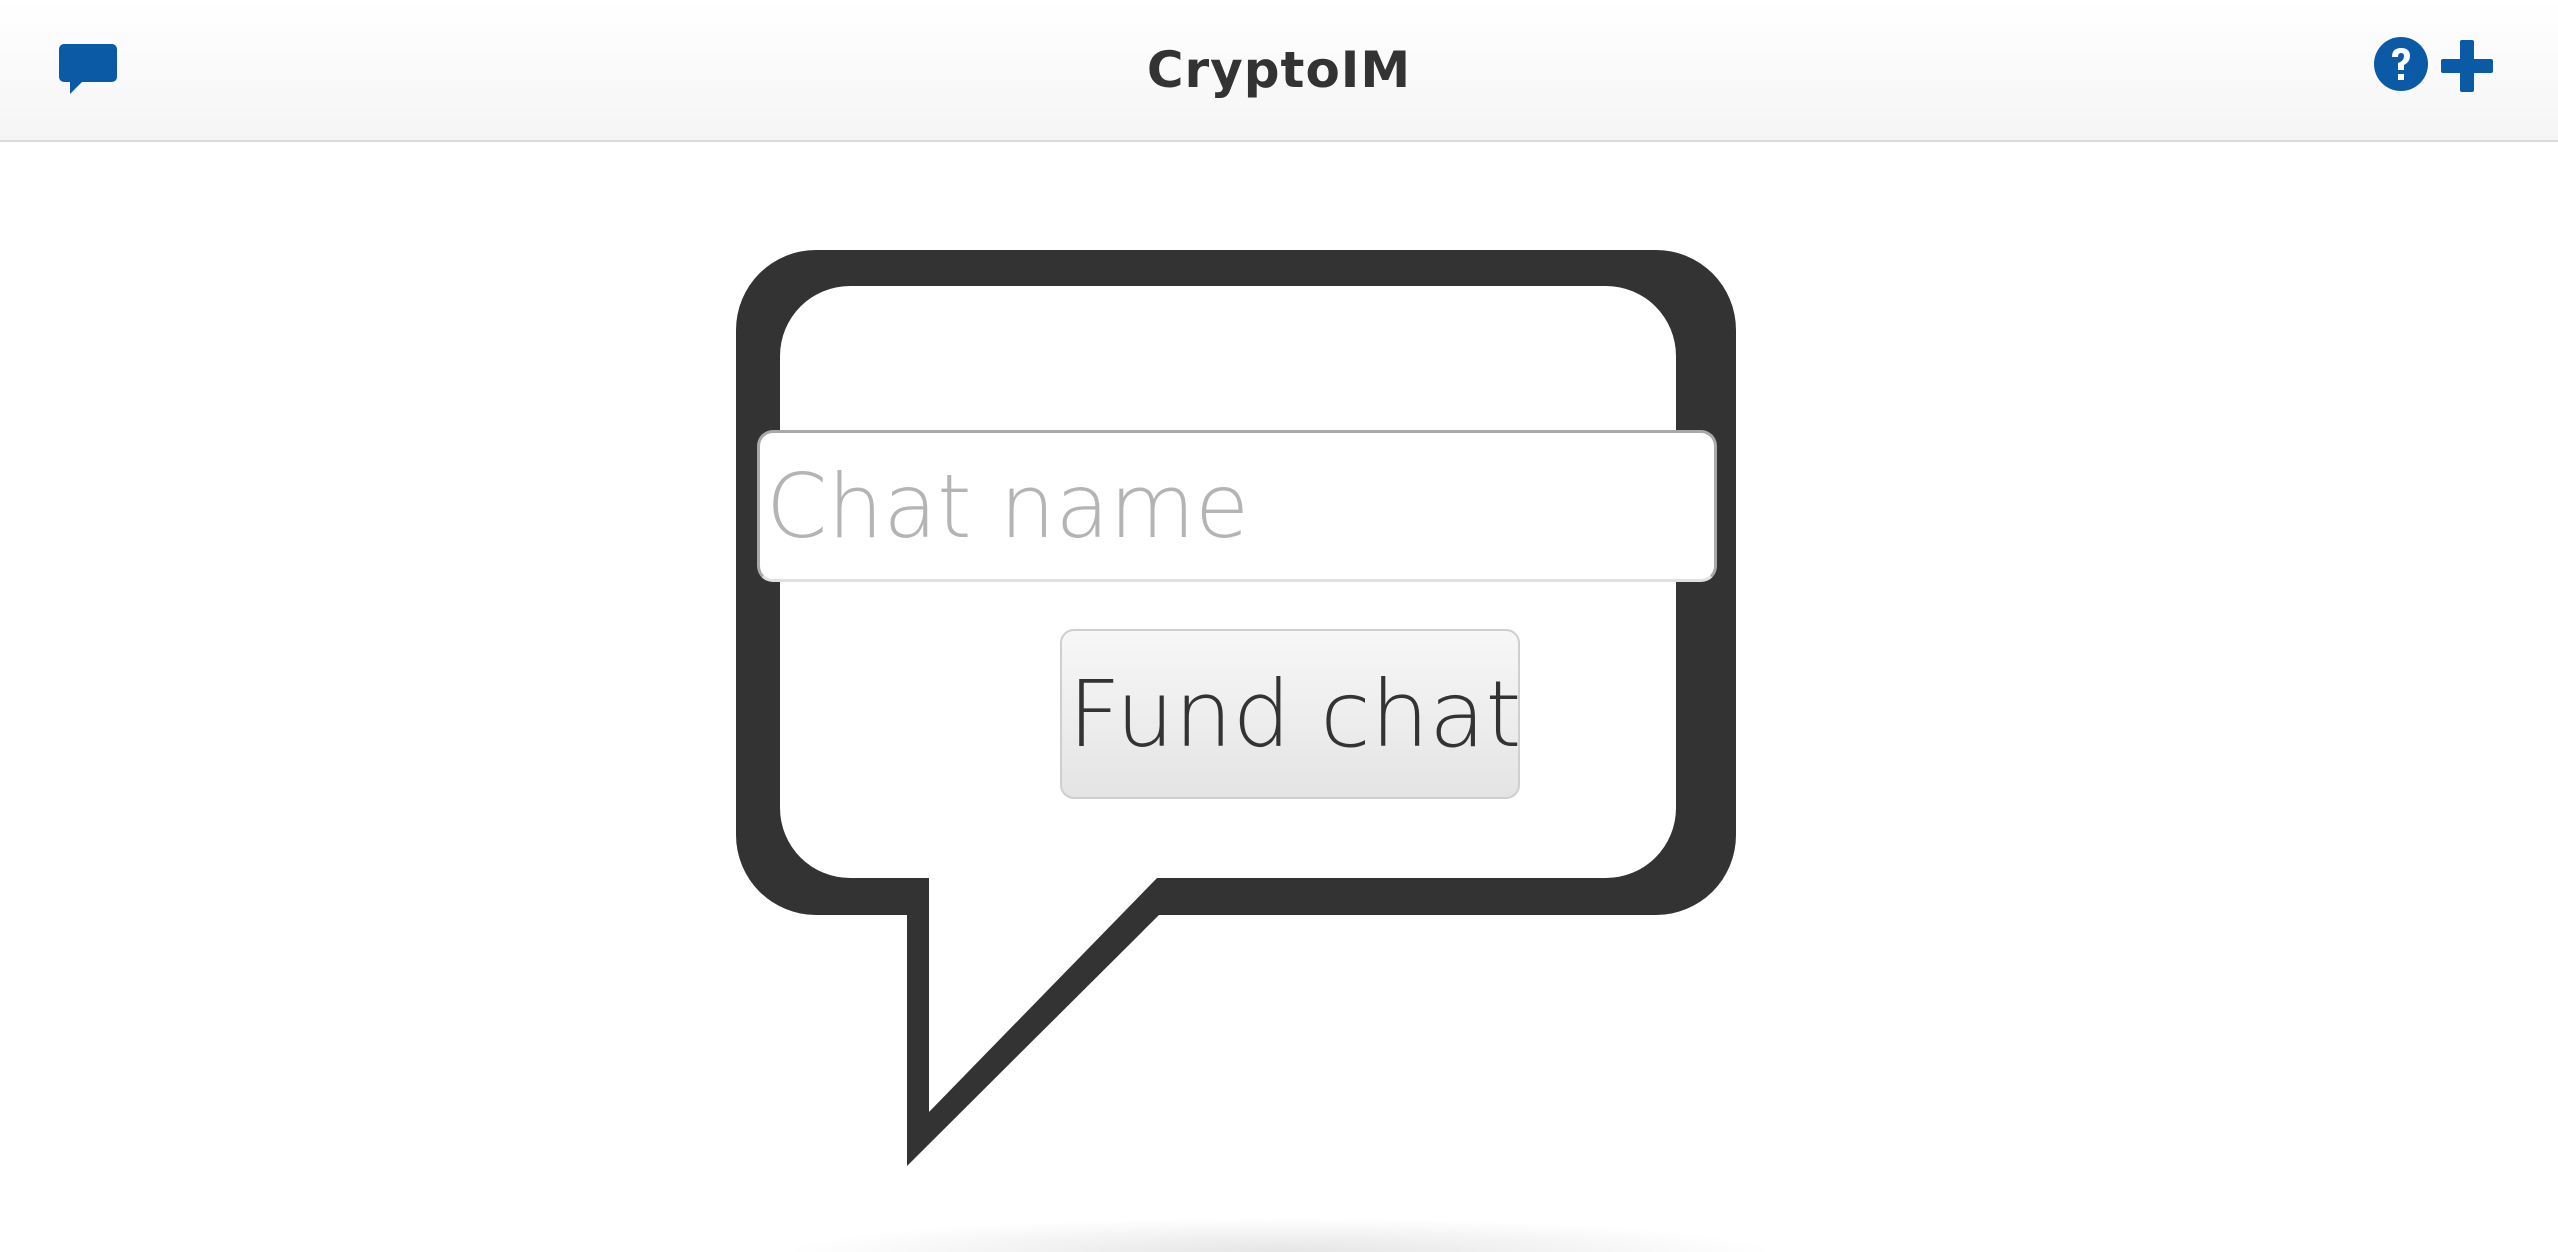 This screenshot has height=1252, width=2558. What do you see at coordinates (1237, 506) in the screenshot?
I see `chat-name-input` at bounding box center [1237, 506].